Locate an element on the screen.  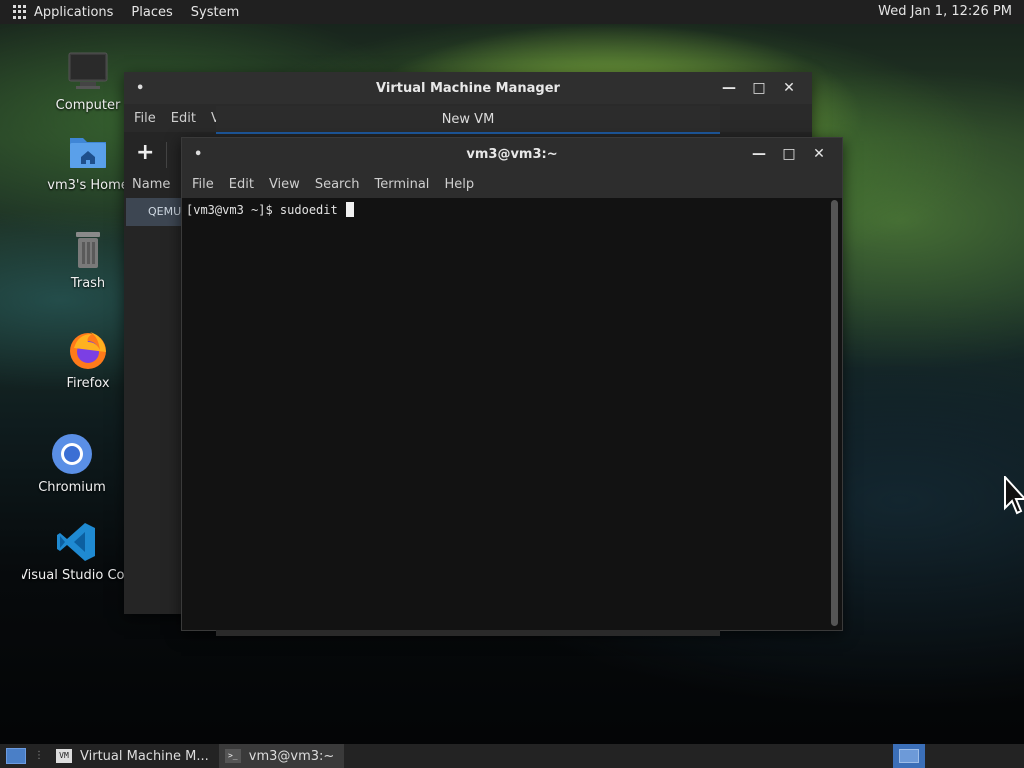
vscode-icon is located at coordinates (77, 542).